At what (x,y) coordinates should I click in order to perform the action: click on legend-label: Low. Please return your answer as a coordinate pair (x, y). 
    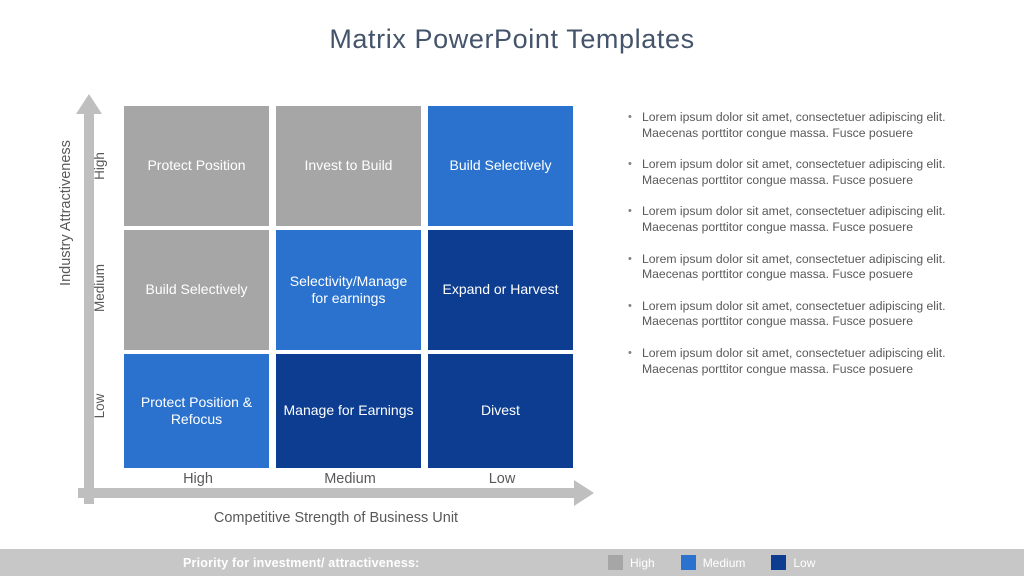
    Looking at the image, I should click on (804, 562).